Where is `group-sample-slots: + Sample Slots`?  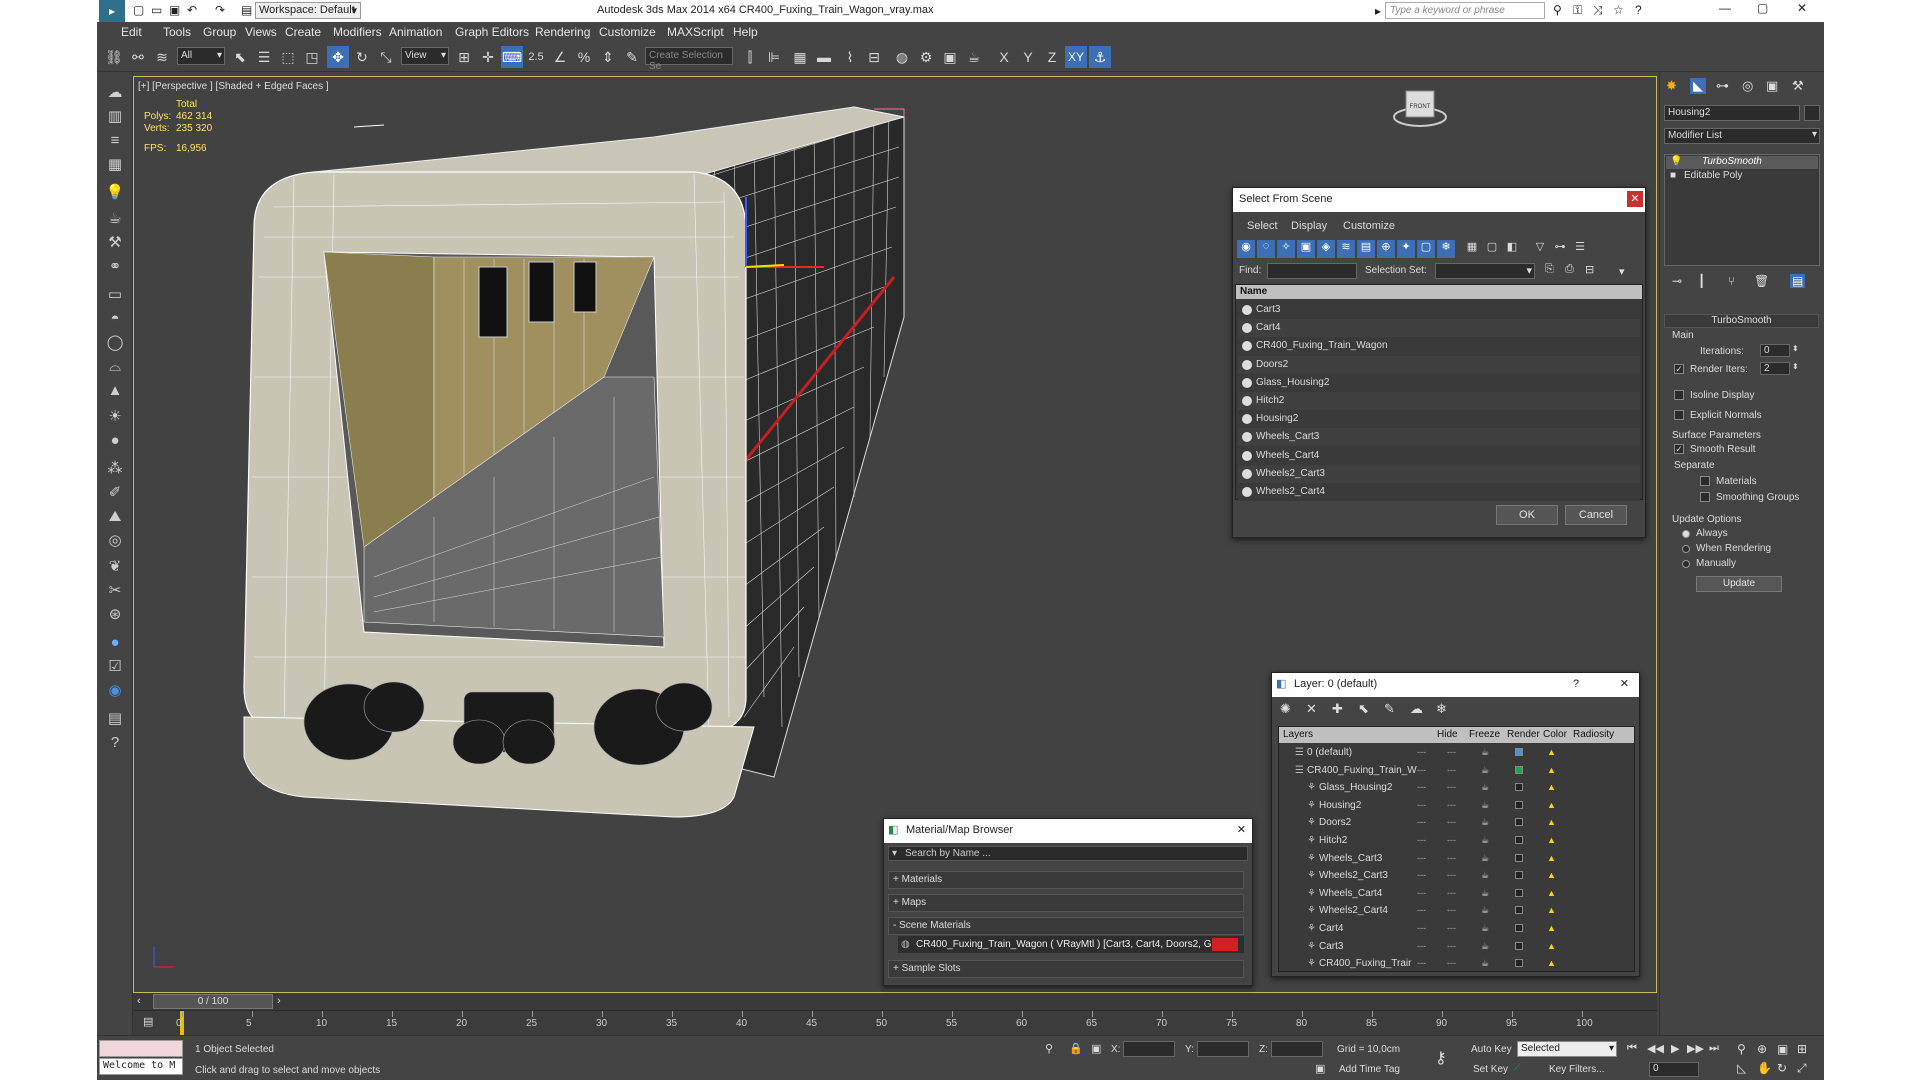
group-sample-slots: + Sample Slots is located at coordinates (1066, 969).